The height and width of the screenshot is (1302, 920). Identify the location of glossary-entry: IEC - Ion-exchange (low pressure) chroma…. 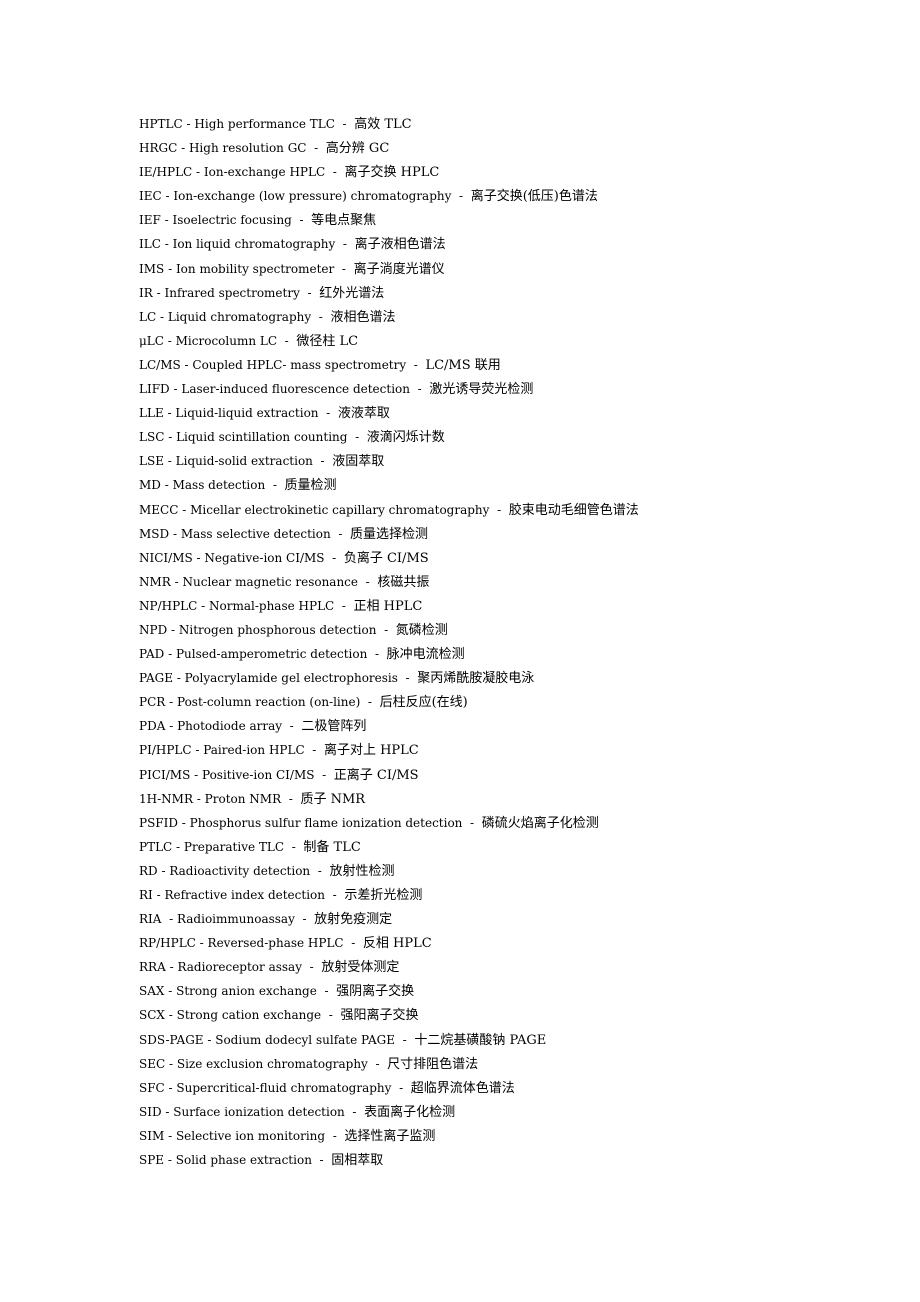
(489, 198).